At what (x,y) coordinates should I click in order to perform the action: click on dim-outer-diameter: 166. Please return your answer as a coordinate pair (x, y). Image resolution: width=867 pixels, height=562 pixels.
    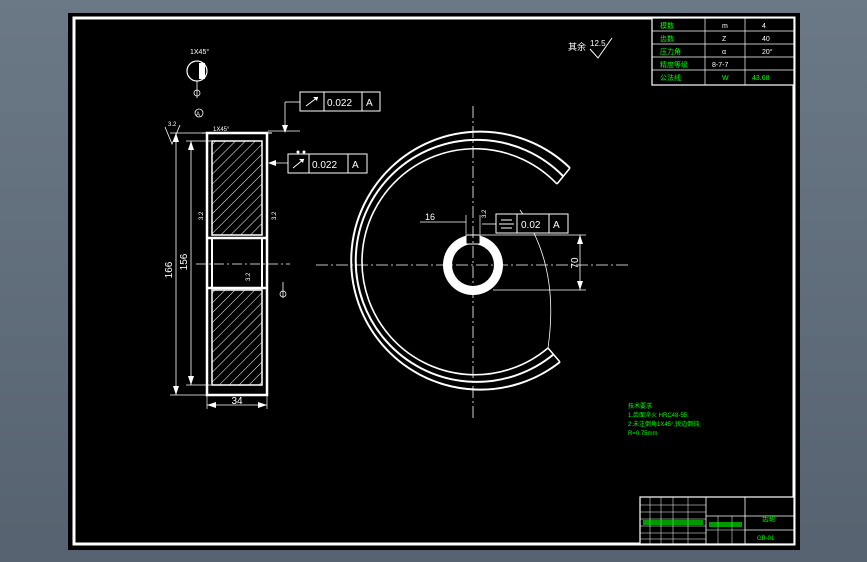
    Looking at the image, I should click on (169, 269).